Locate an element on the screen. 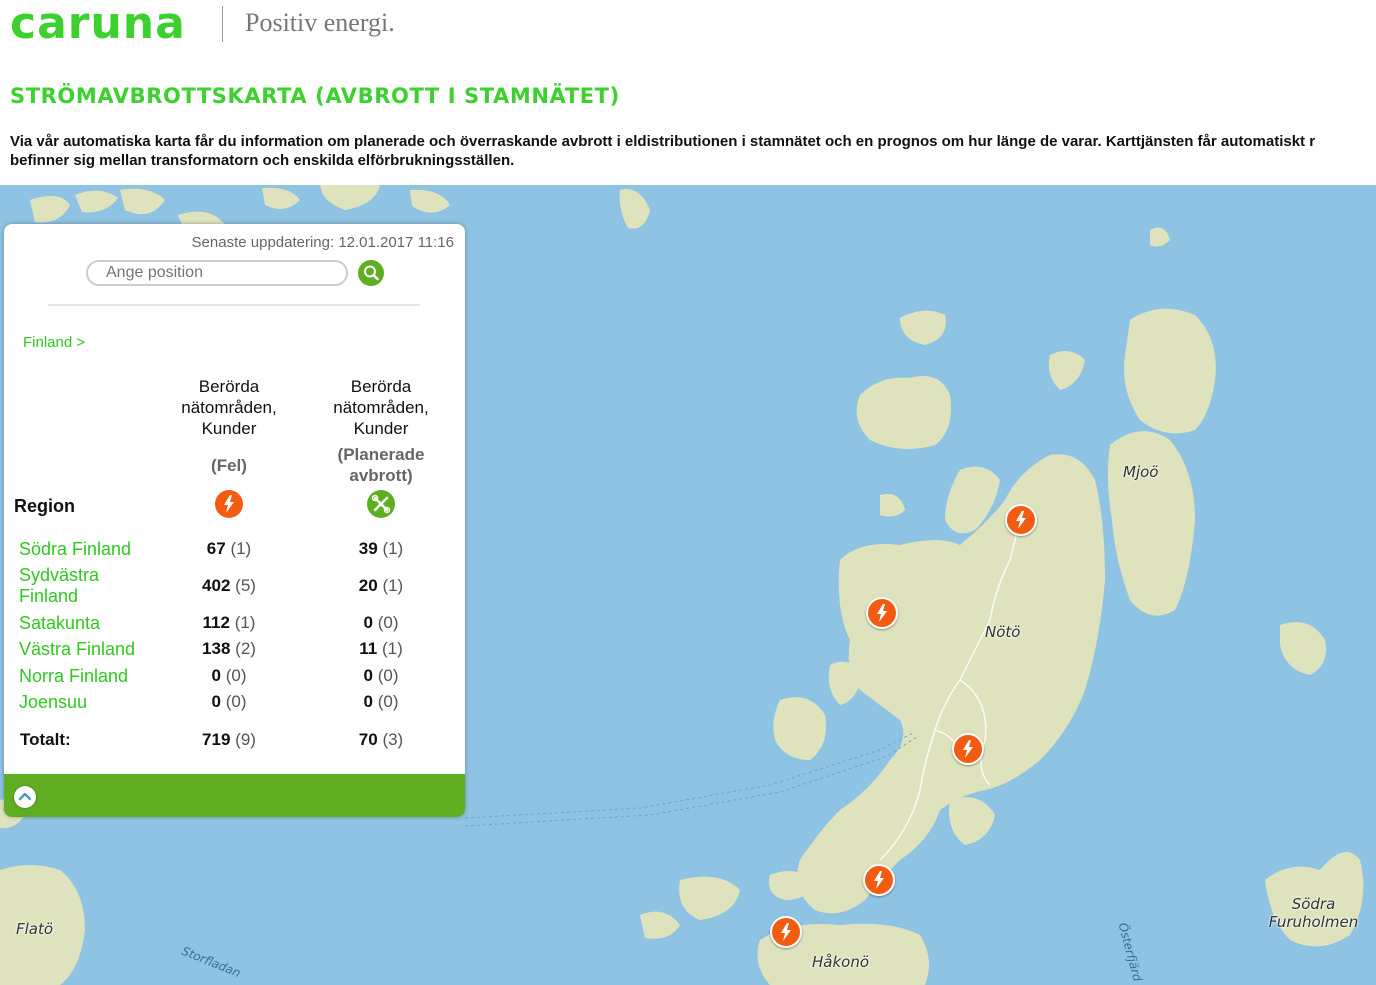 The width and height of the screenshot is (1376, 985). fault-customers: 138 is located at coordinates (216, 648).